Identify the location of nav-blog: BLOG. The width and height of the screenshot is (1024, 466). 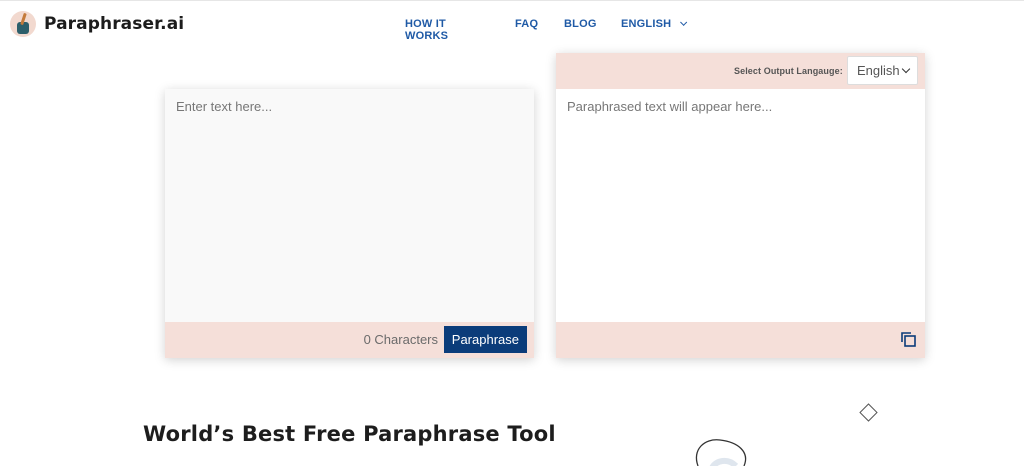
(580, 24).